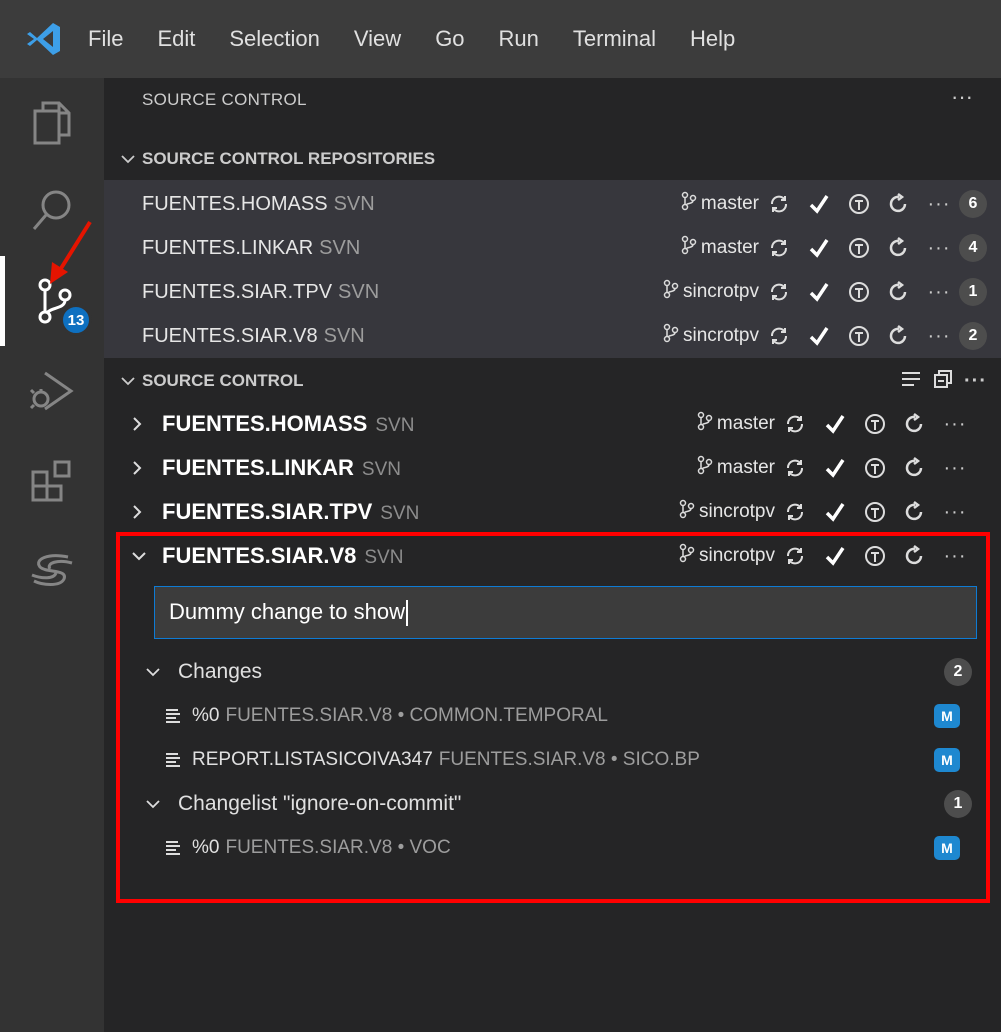 This screenshot has height=1032, width=1001. Describe the element at coordinates (287, 611) in the screenshot. I see `commit-message-text: Dummy change to show` at that location.